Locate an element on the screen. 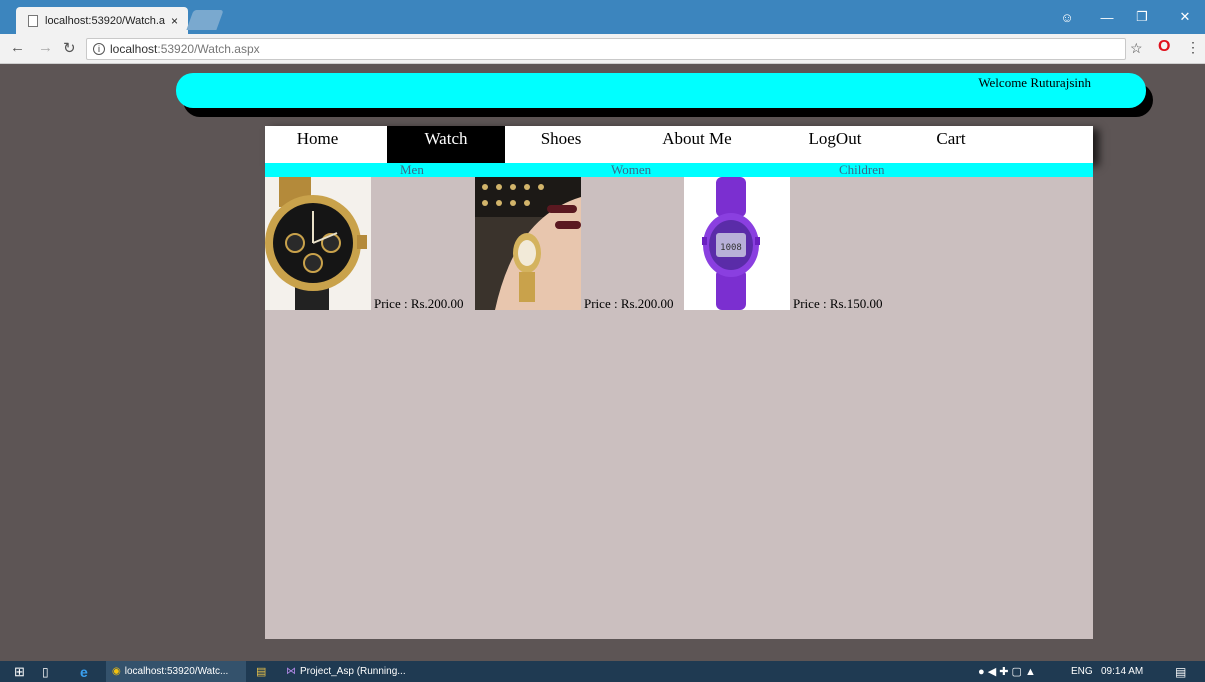 This screenshot has width=1205, height=682. watch-image-chronograph is located at coordinates (318, 243).